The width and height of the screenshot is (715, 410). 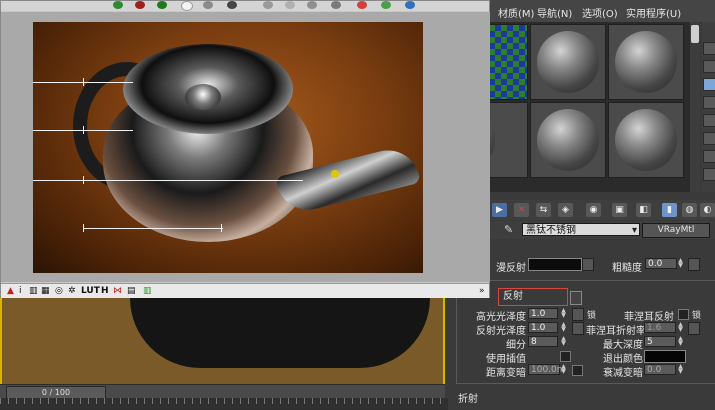 I want to click on sample-type-icon, so click(x=709, y=48).